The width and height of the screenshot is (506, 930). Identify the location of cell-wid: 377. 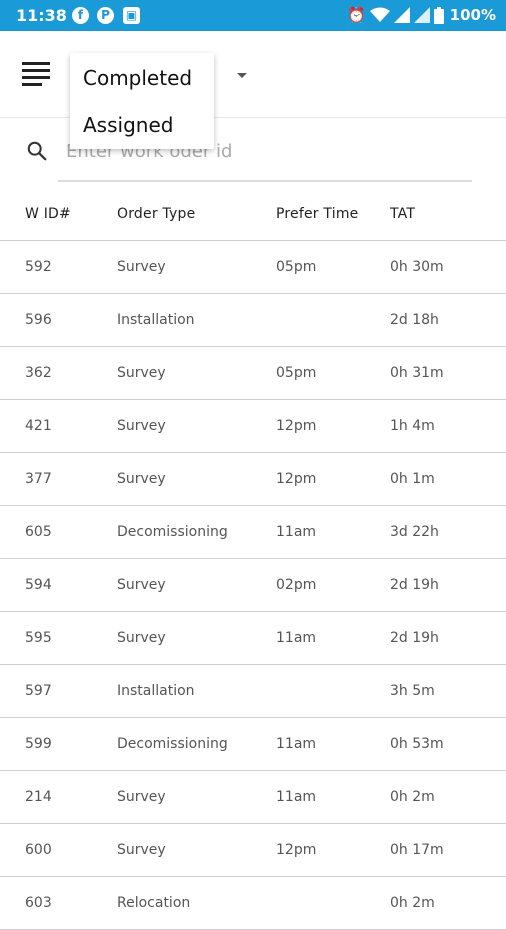
(38, 479).